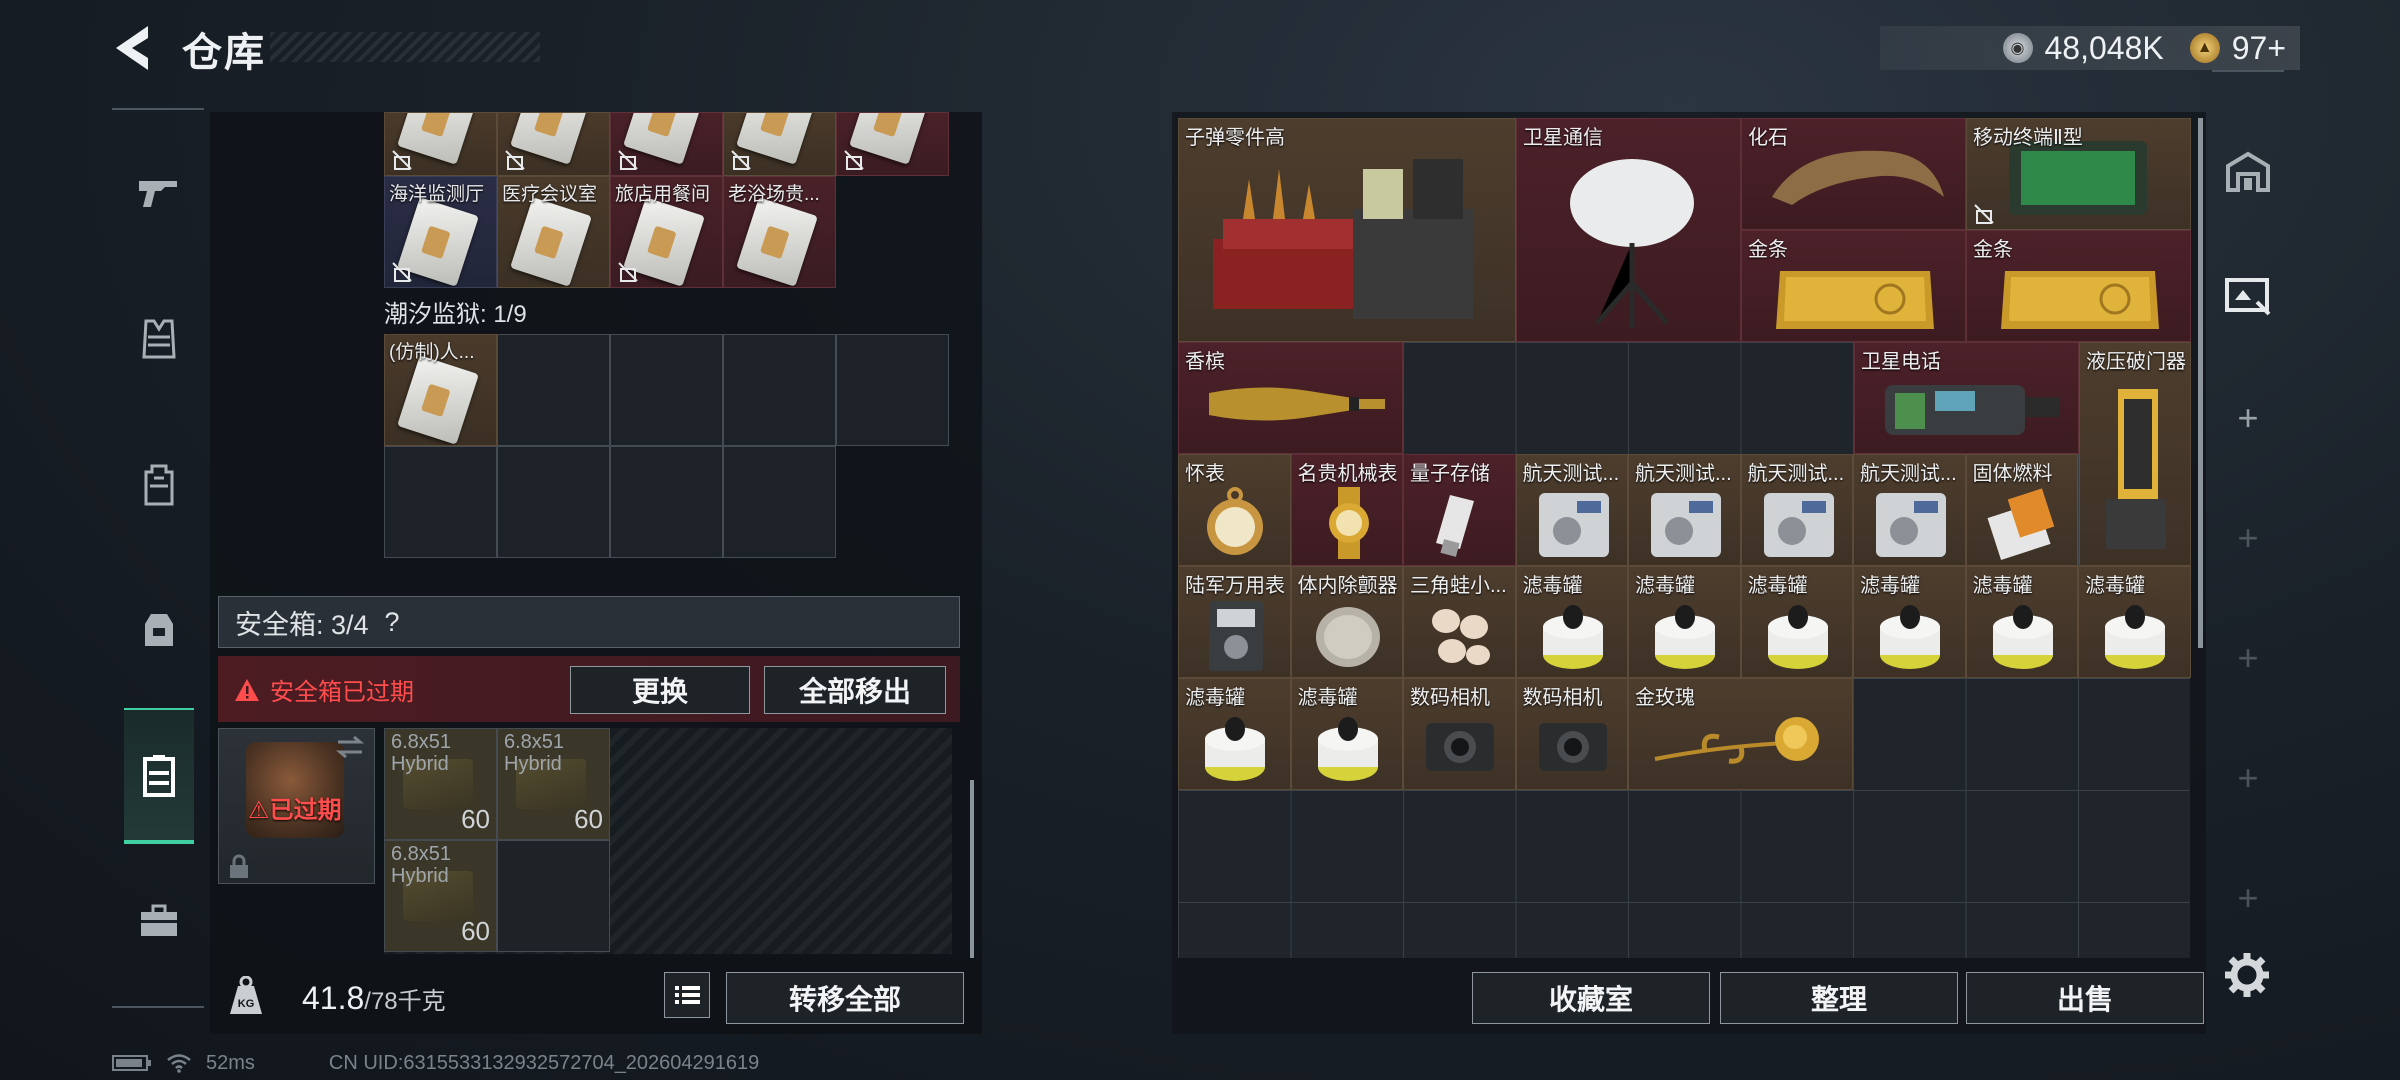 The height and width of the screenshot is (1080, 2400). What do you see at coordinates (159, 629) in the screenshot?
I see `nav-pouch` at bounding box center [159, 629].